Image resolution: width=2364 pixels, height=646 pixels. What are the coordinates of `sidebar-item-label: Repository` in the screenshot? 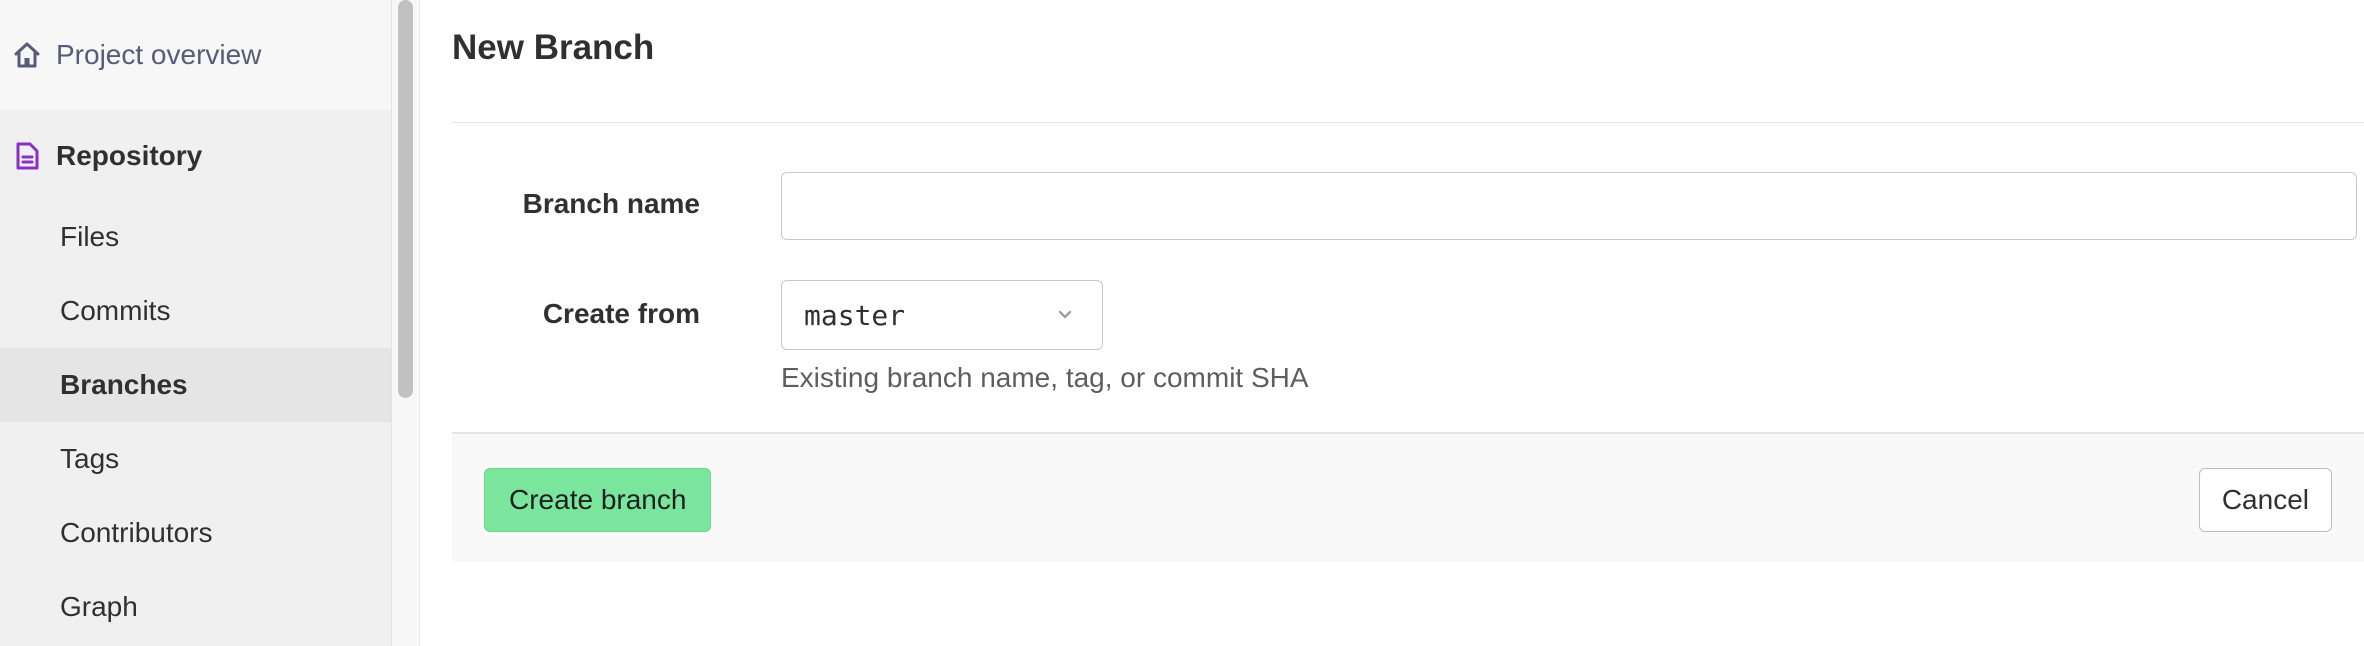 It's located at (129, 155).